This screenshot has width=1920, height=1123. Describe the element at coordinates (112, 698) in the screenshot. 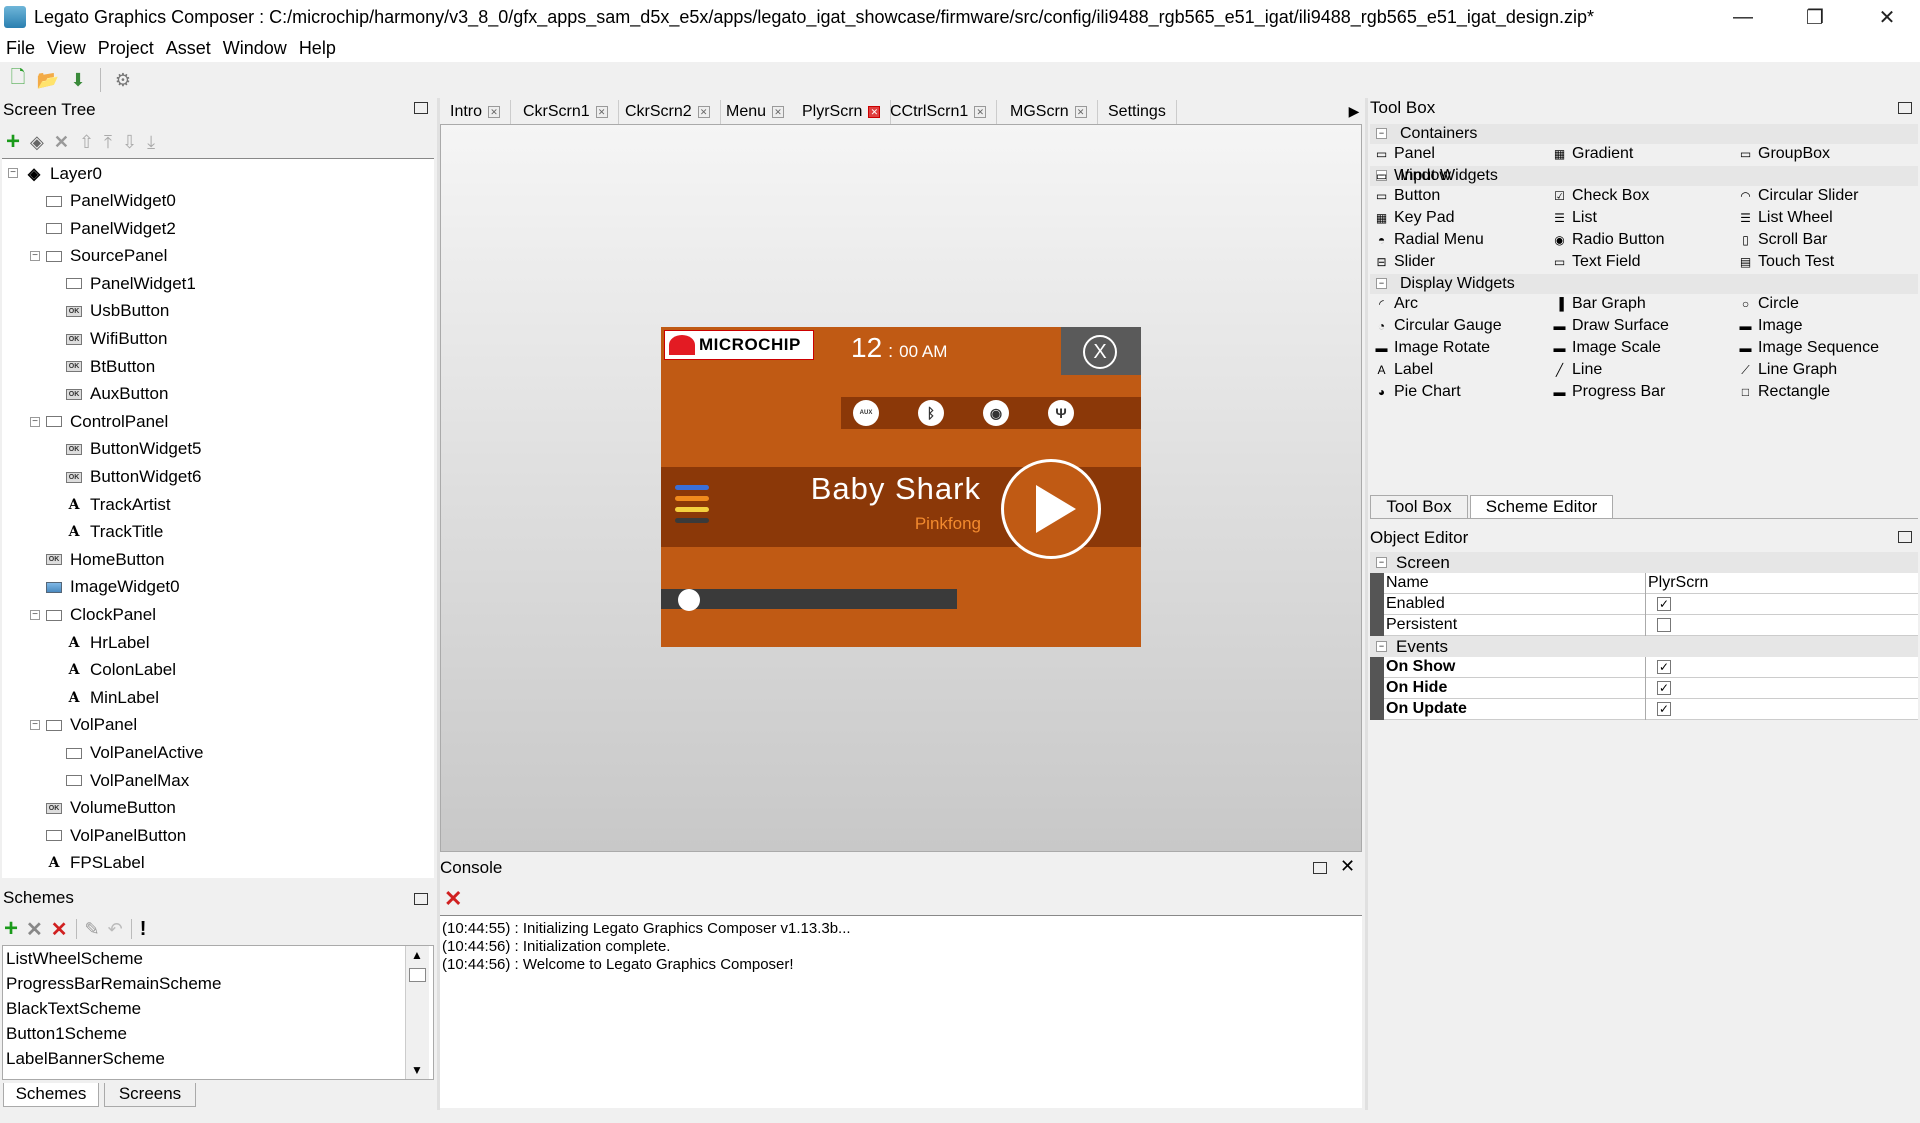

I see `tree-item-minlabel: A MinLabel` at that location.